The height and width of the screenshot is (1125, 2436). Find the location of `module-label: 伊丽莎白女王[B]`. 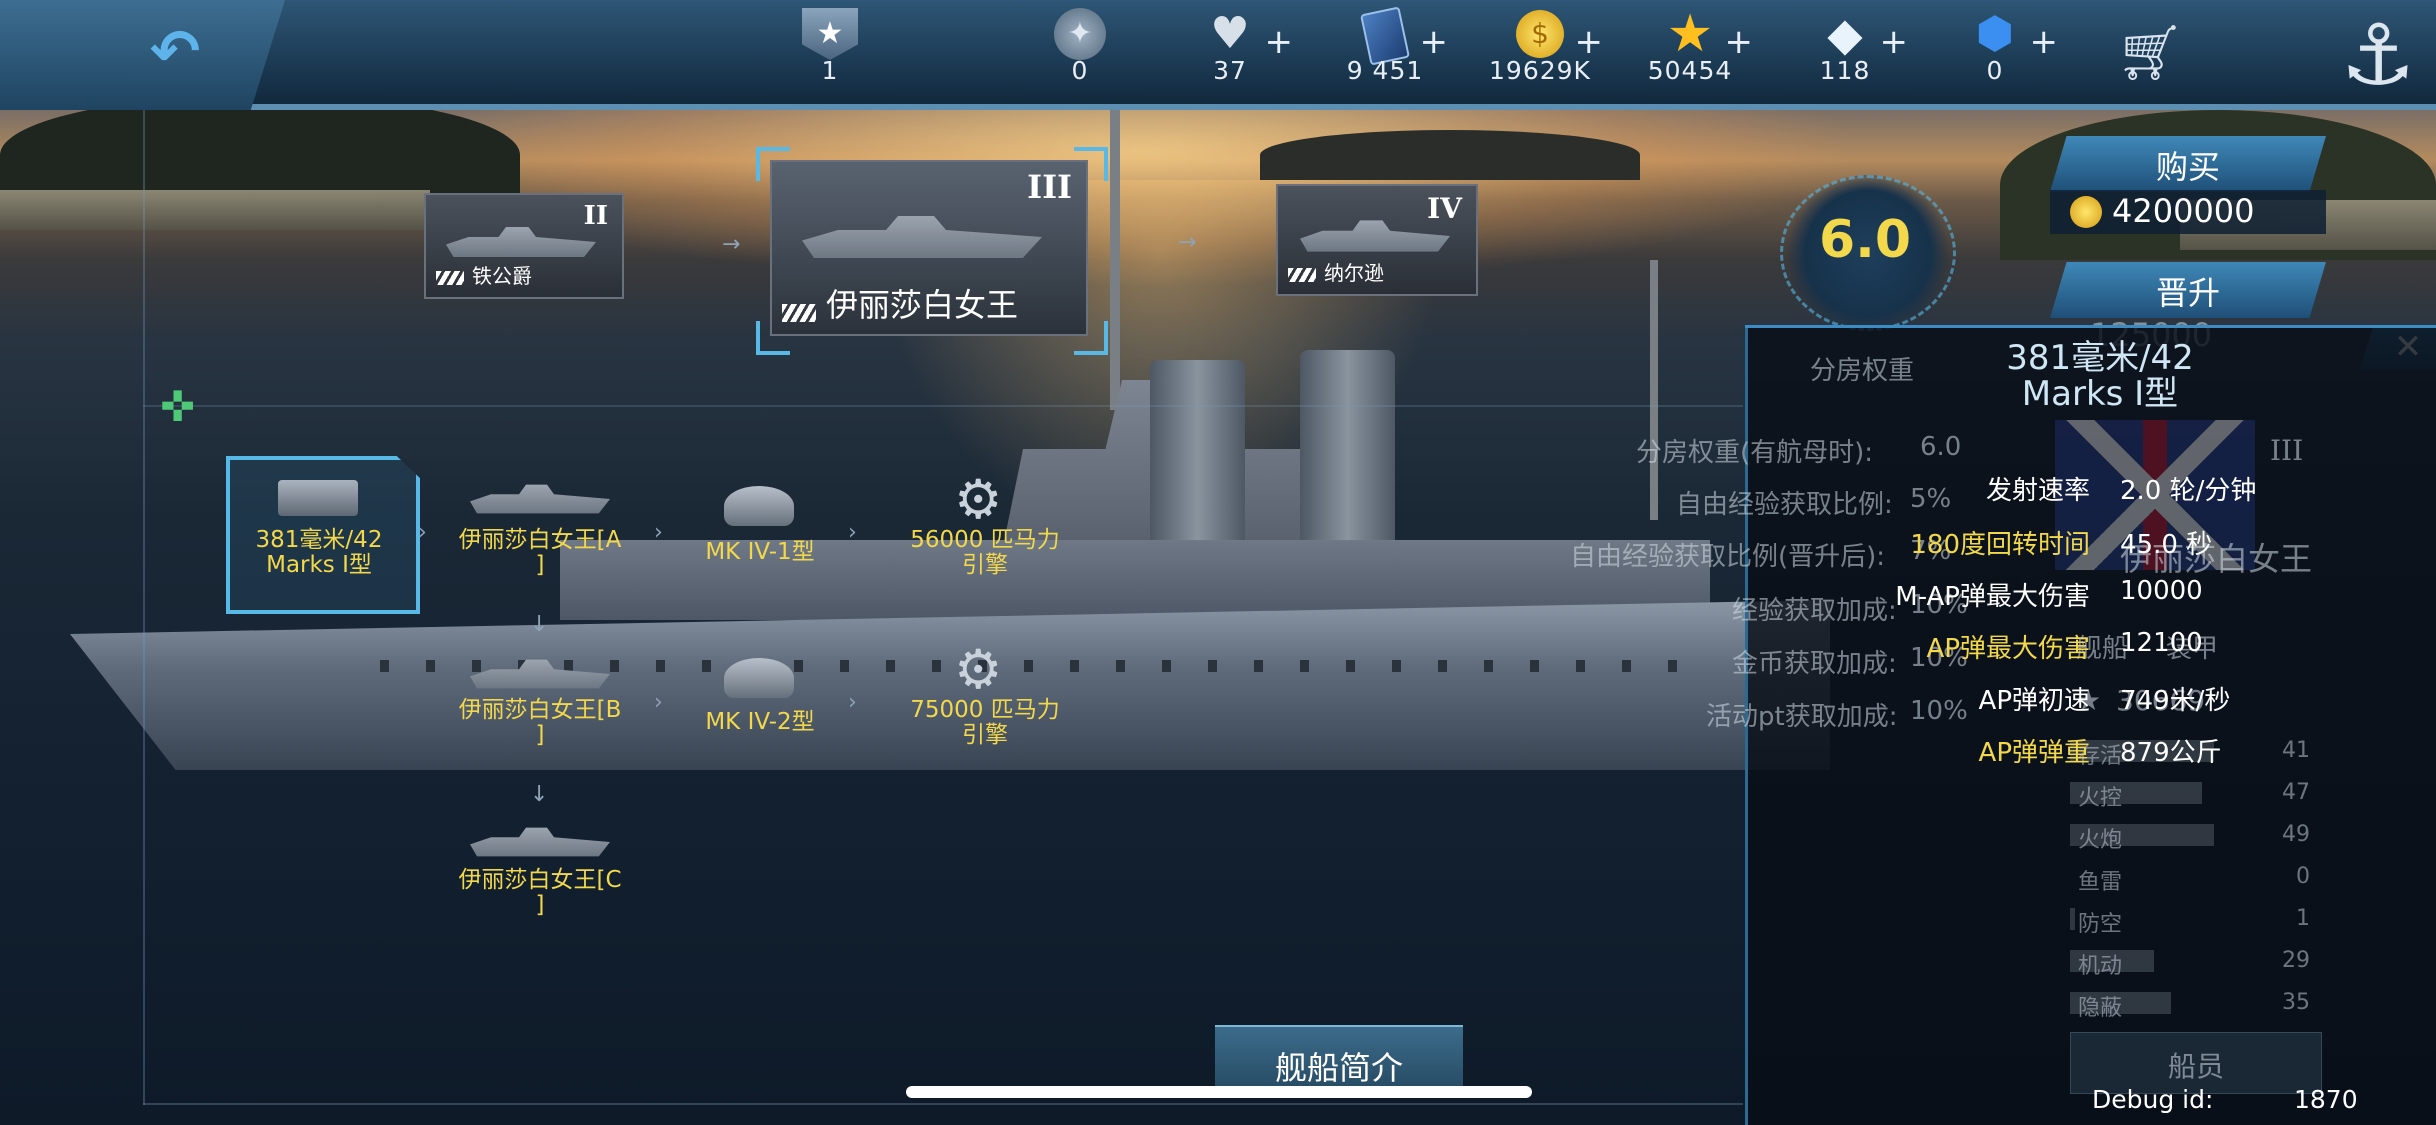

module-label: 伊丽莎白女王[B] is located at coordinates (540, 723).